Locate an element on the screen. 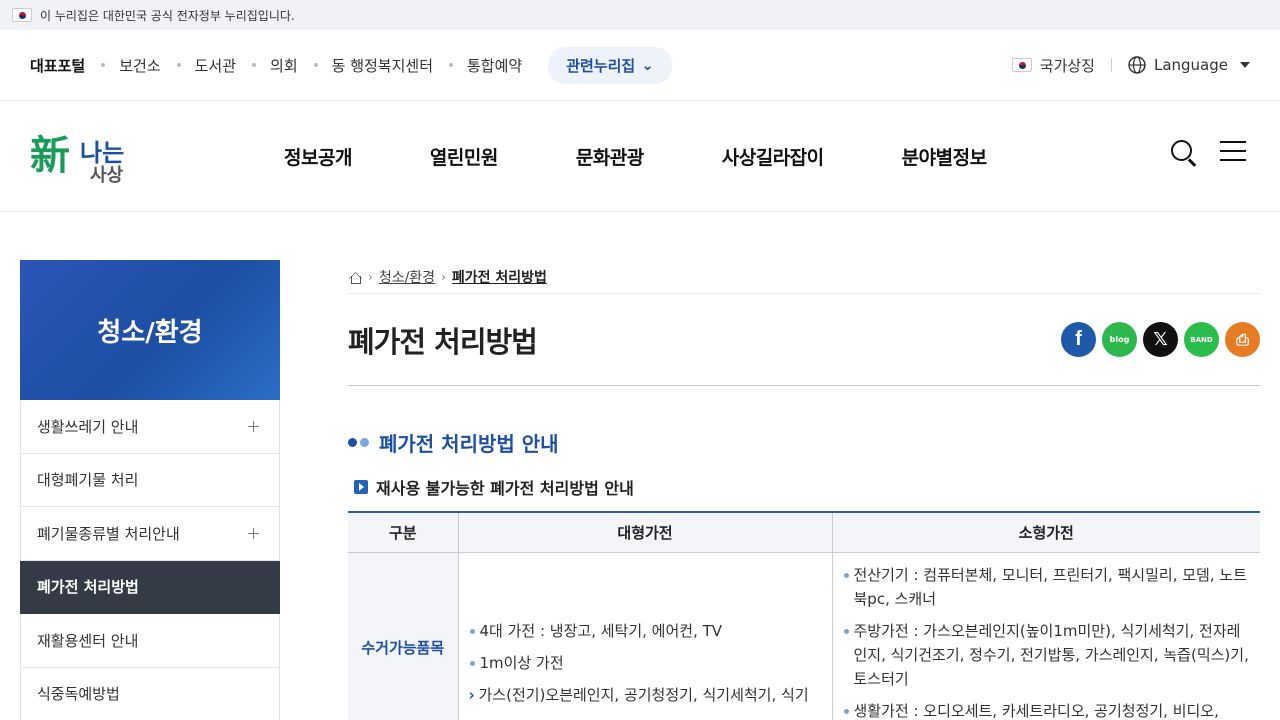  blog-icon: blog is located at coordinates (1119, 339).